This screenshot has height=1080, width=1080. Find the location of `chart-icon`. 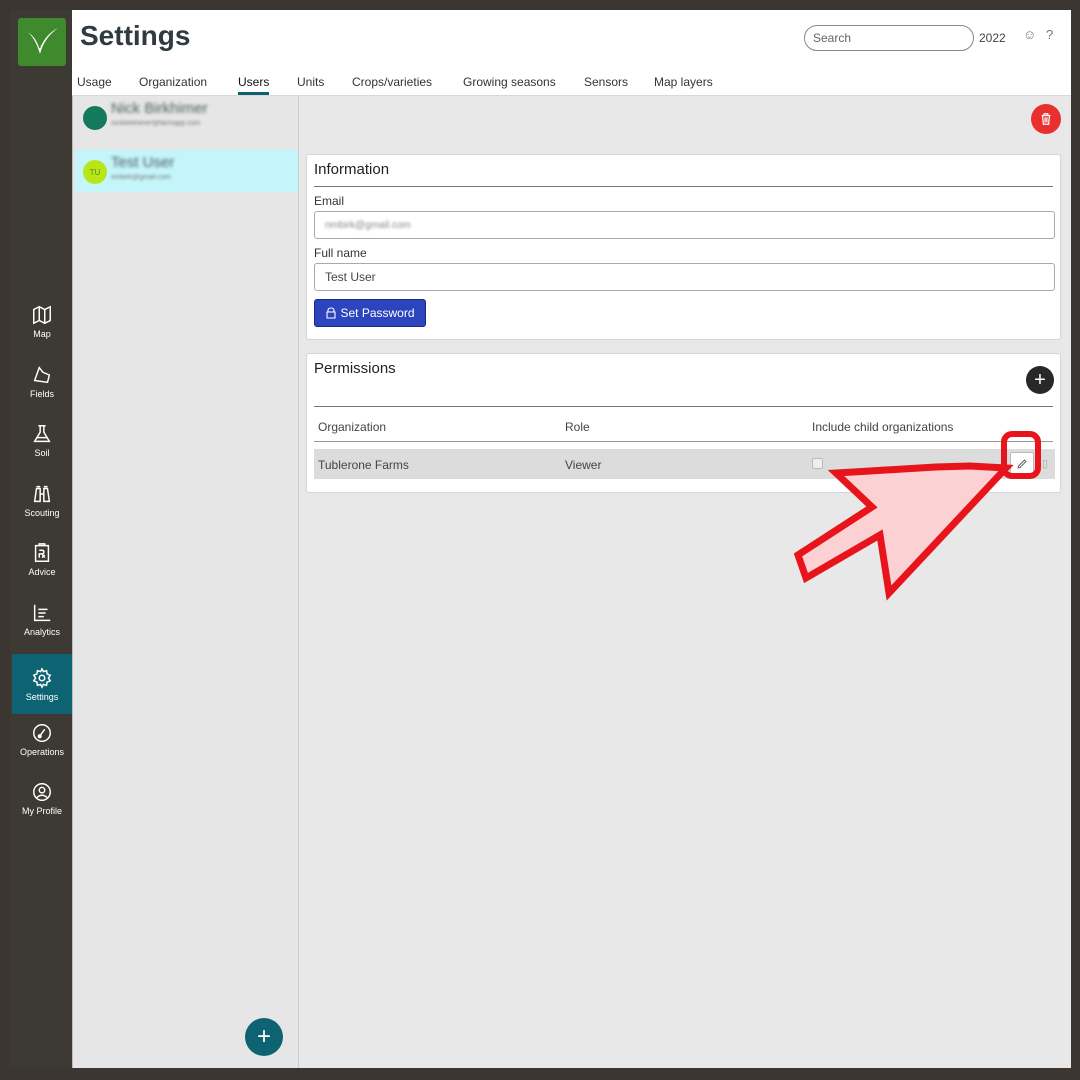

chart-icon is located at coordinates (42, 612).